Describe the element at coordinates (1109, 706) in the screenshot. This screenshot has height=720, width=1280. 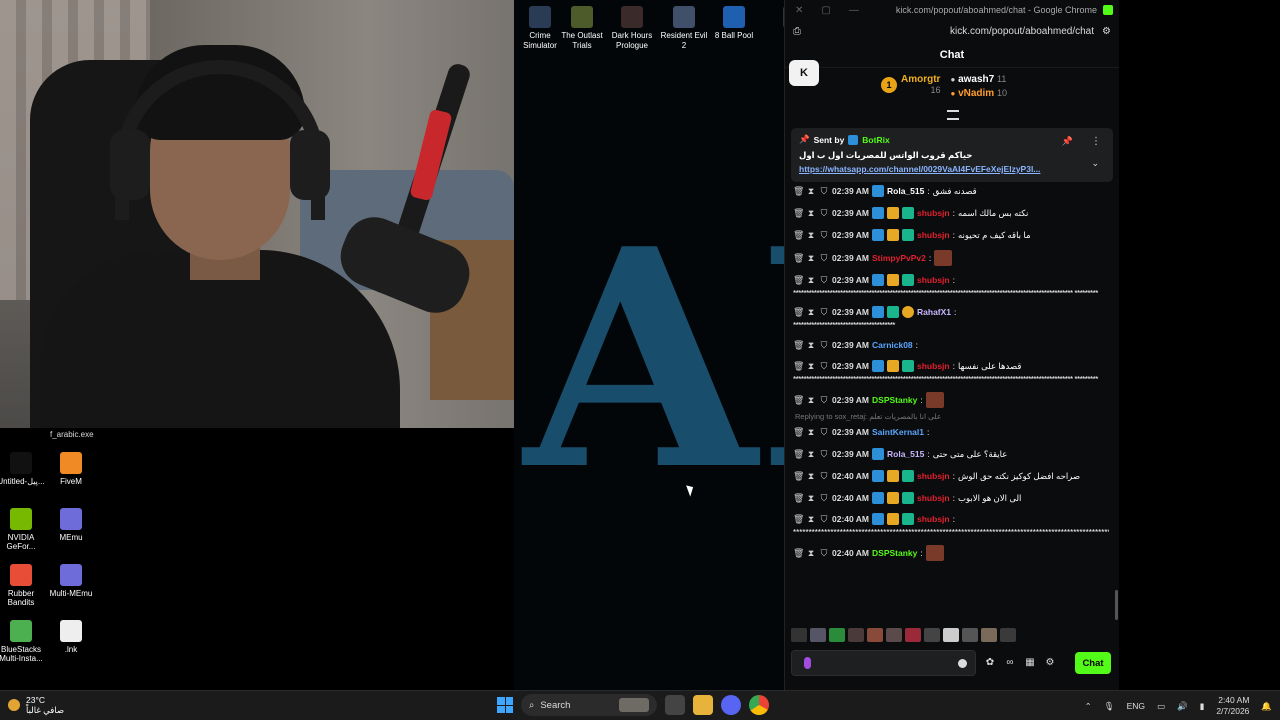
I see `mic-tray-icon: 🎙` at that location.